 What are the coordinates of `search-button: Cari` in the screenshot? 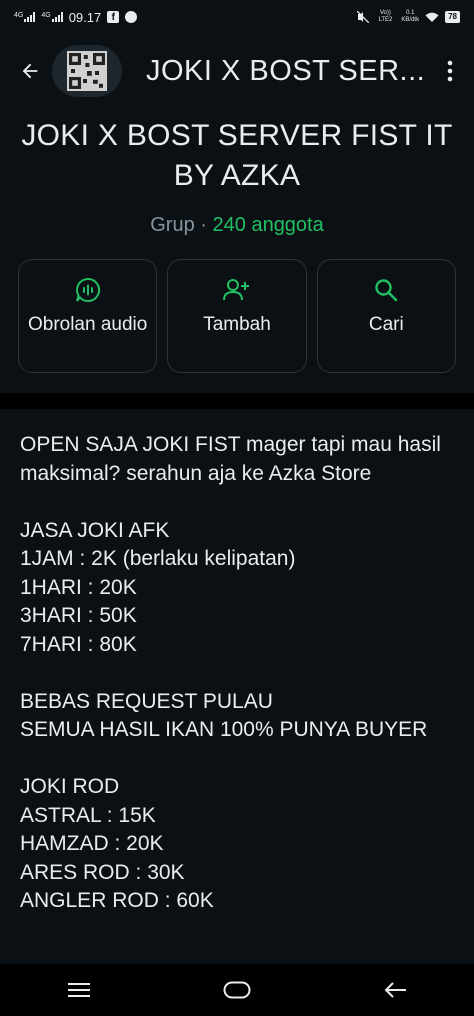 It's located at (386, 316).